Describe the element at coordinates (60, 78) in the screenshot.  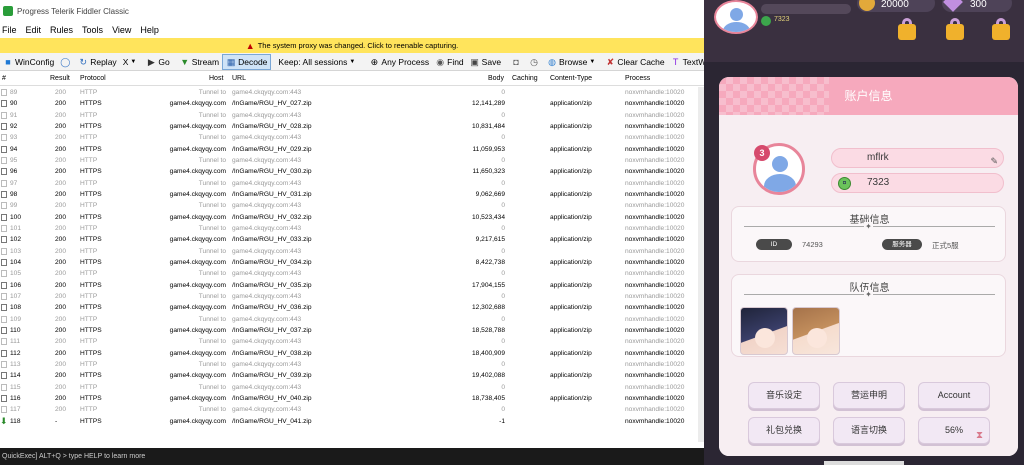
I see `col-result: Result` at that location.